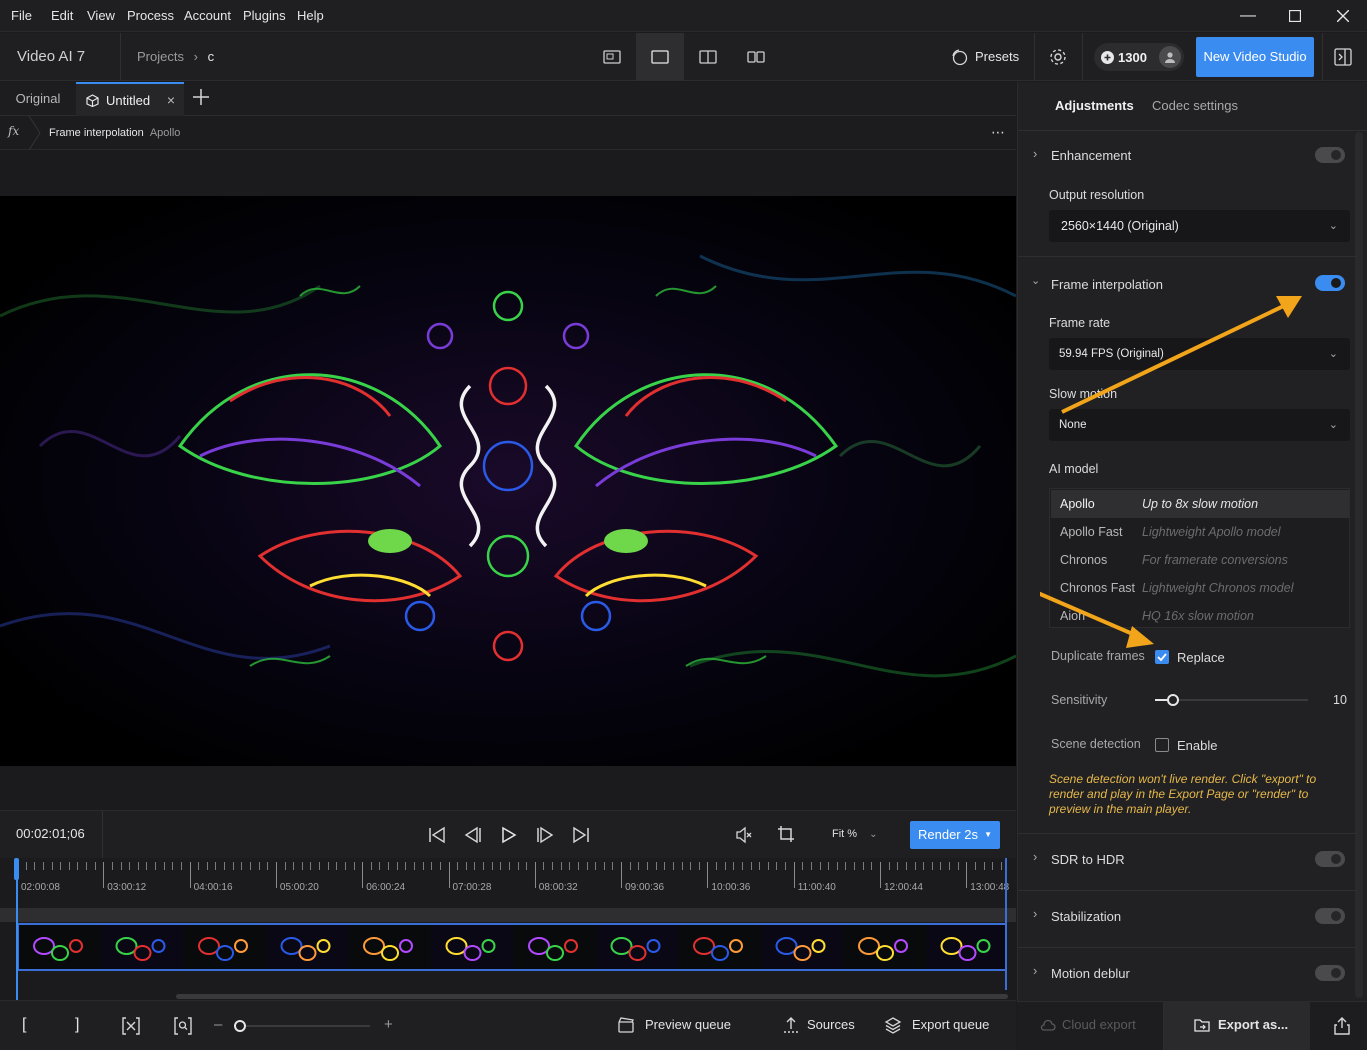  What do you see at coordinates (674, 1025) in the screenshot?
I see `preview-queue-button: Preview queue` at bounding box center [674, 1025].